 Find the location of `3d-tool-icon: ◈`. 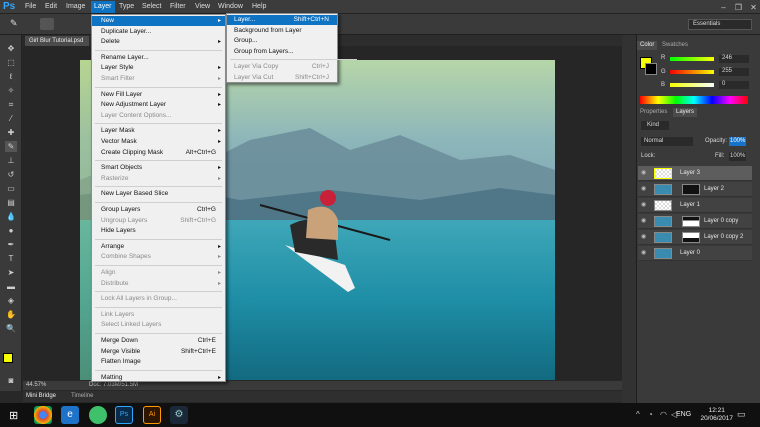

3d-tool-icon: ◈ is located at coordinates (11, 300).